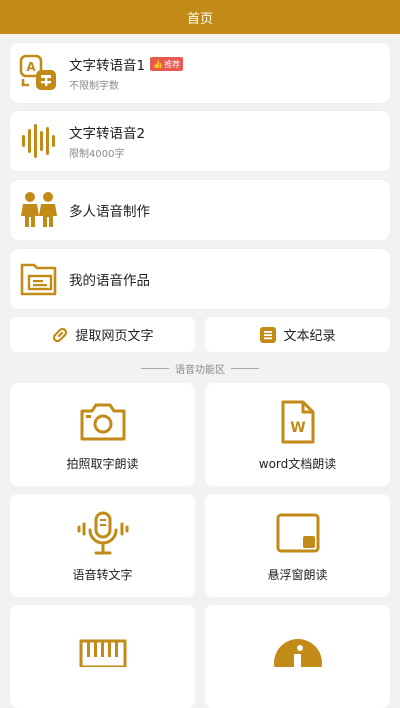 This screenshot has height=708, width=400. What do you see at coordinates (309, 336) in the screenshot?
I see `text-records-label: 文本纪录` at bounding box center [309, 336].